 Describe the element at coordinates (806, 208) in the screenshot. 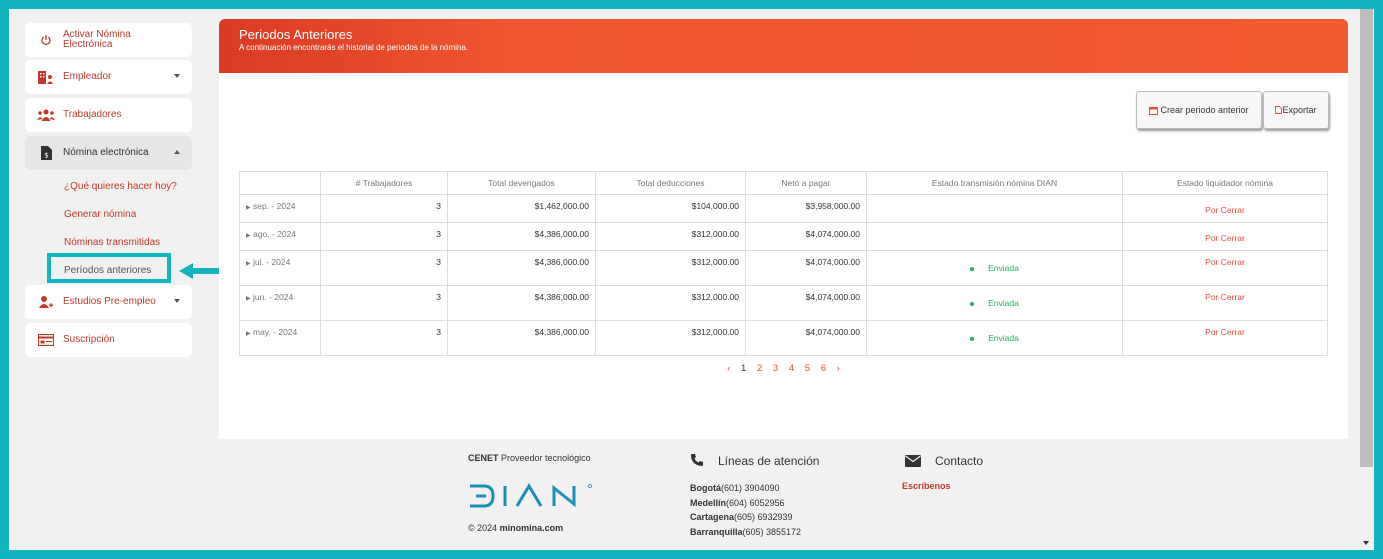

I see `neto-cell: $3,958,000.00` at that location.